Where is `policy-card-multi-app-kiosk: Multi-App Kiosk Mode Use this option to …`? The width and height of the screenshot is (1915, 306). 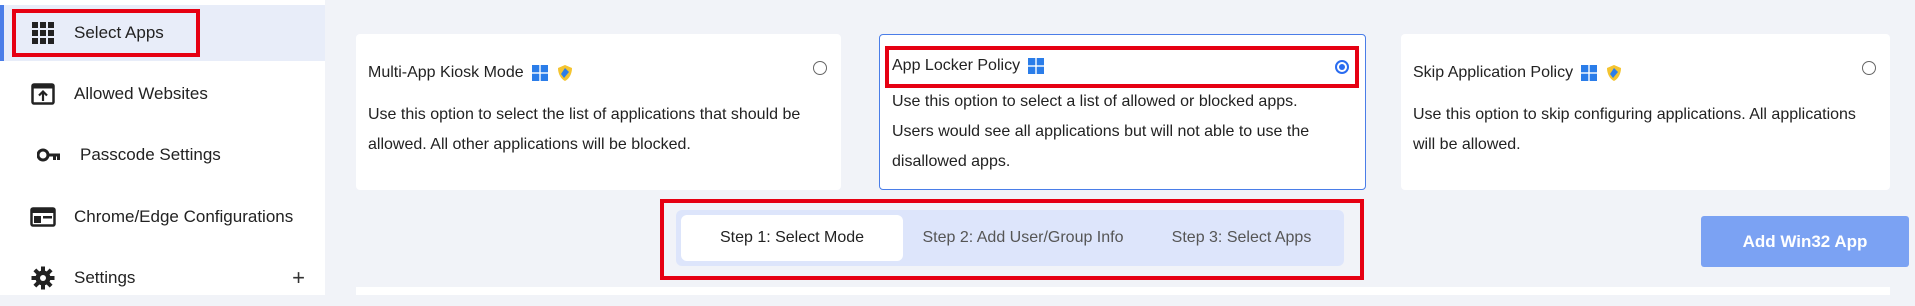
policy-card-multi-app-kiosk: Multi-App Kiosk Mode Use this option to … is located at coordinates (598, 112).